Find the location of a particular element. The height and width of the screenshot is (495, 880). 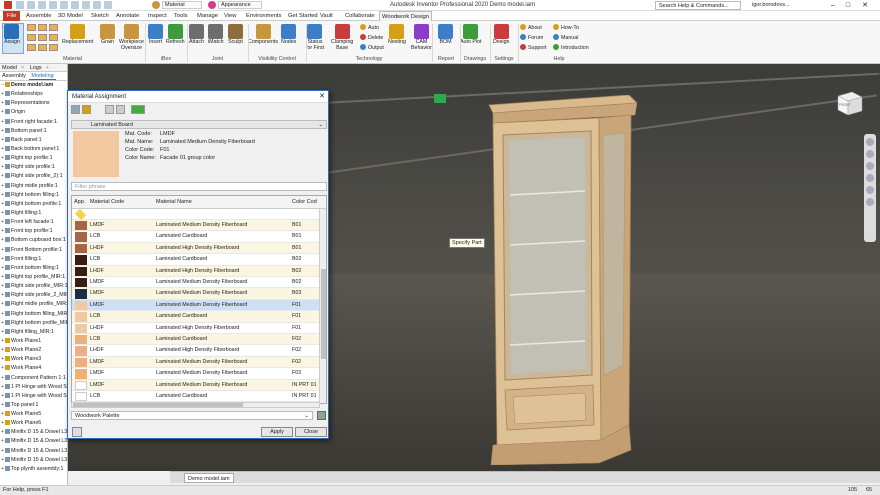

browser-node: + Right midle profile:1 is located at coordinates (34, 186).